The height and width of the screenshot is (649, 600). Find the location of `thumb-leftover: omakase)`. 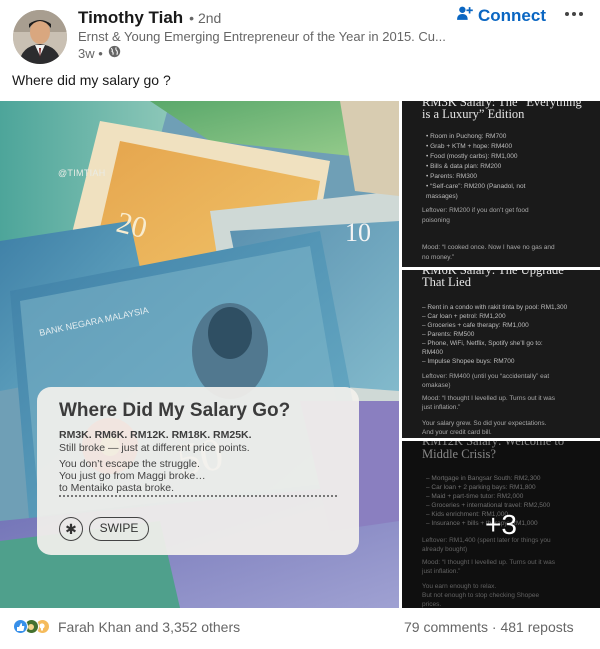

thumb-leftover: omakase) is located at coordinates (436, 385).